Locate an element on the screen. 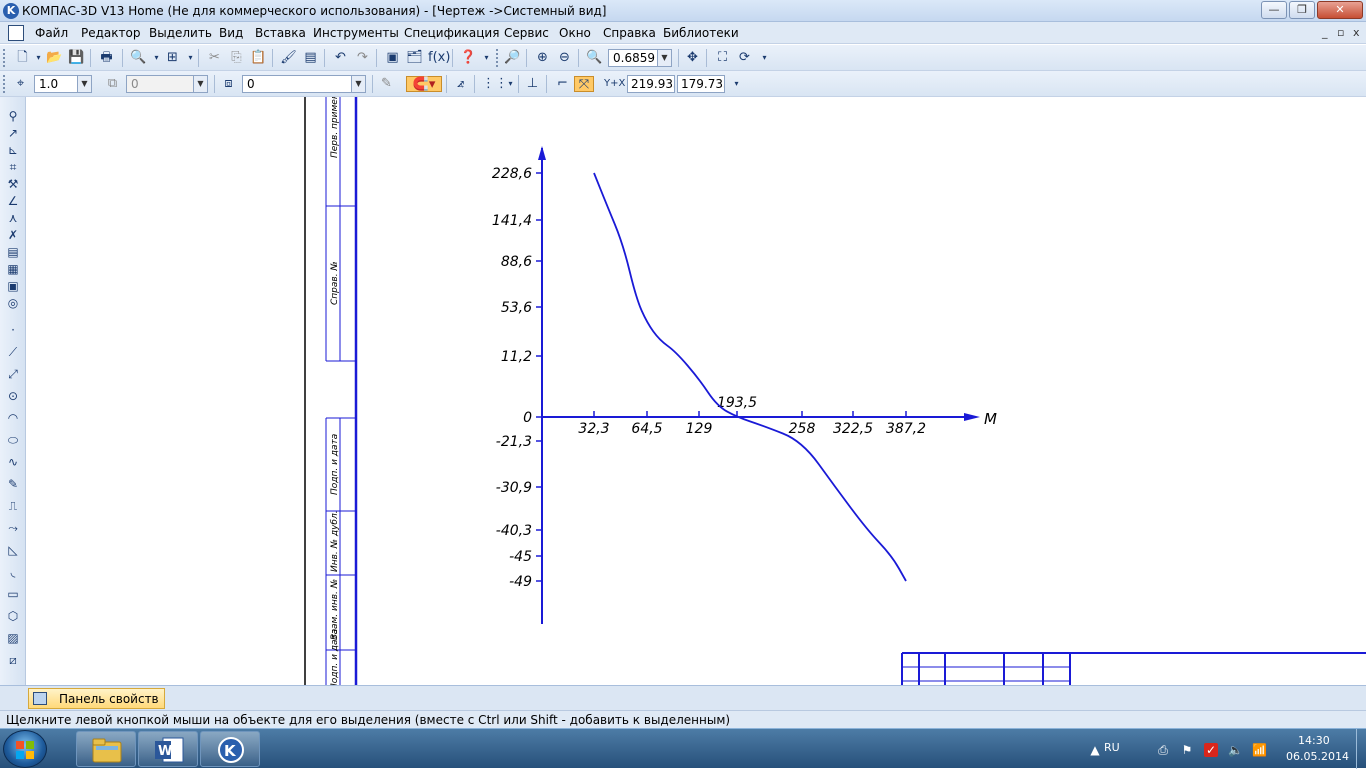  mdi-restore-button: ▫ is located at coordinates (1340, 32).